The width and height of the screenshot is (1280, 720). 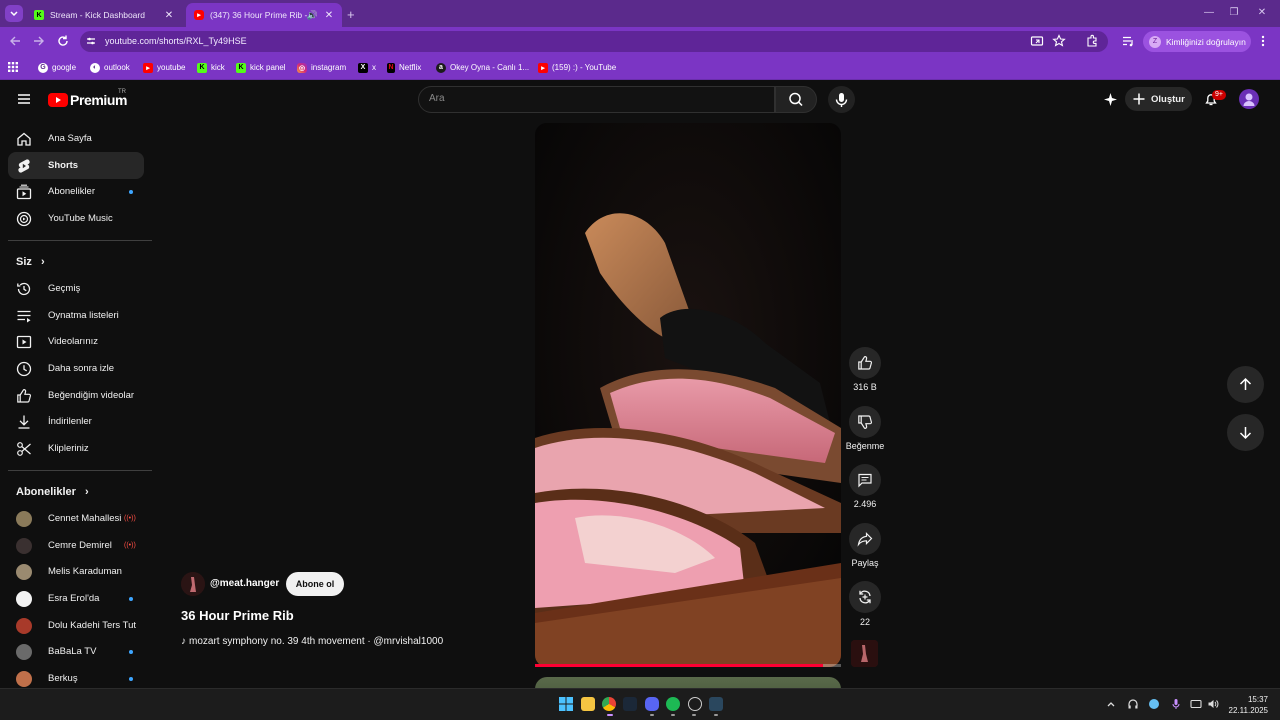 What do you see at coordinates (1245, 384) in the screenshot?
I see `previous-short-button` at bounding box center [1245, 384].